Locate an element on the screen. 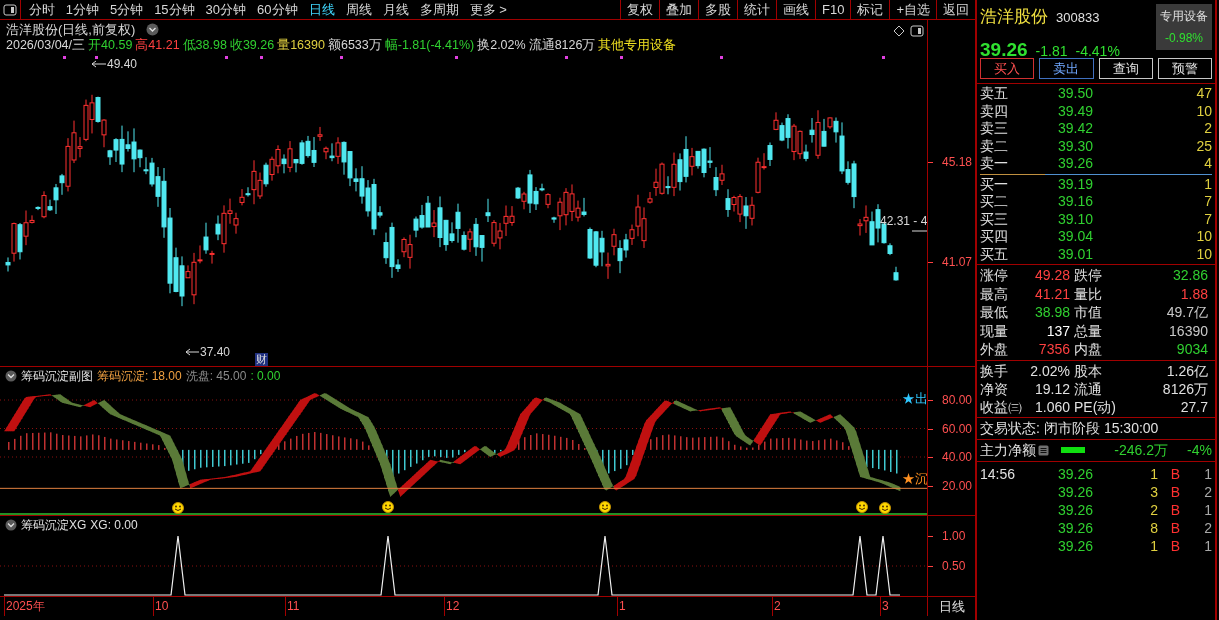 This screenshot has height=620, width=1219. period-tab: 15分钟 is located at coordinates (174, 10).